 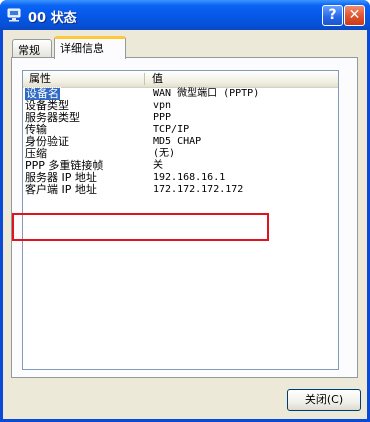 I want to click on close-icon: ✕, so click(x=354, y=15).